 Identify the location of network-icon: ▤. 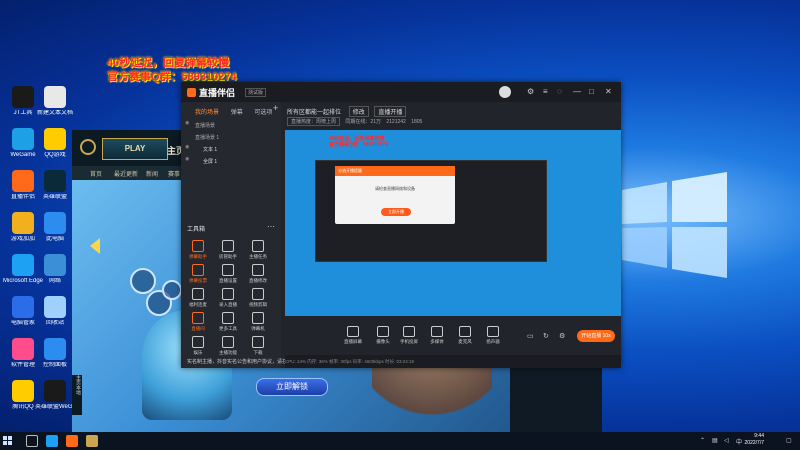
(715, 440).